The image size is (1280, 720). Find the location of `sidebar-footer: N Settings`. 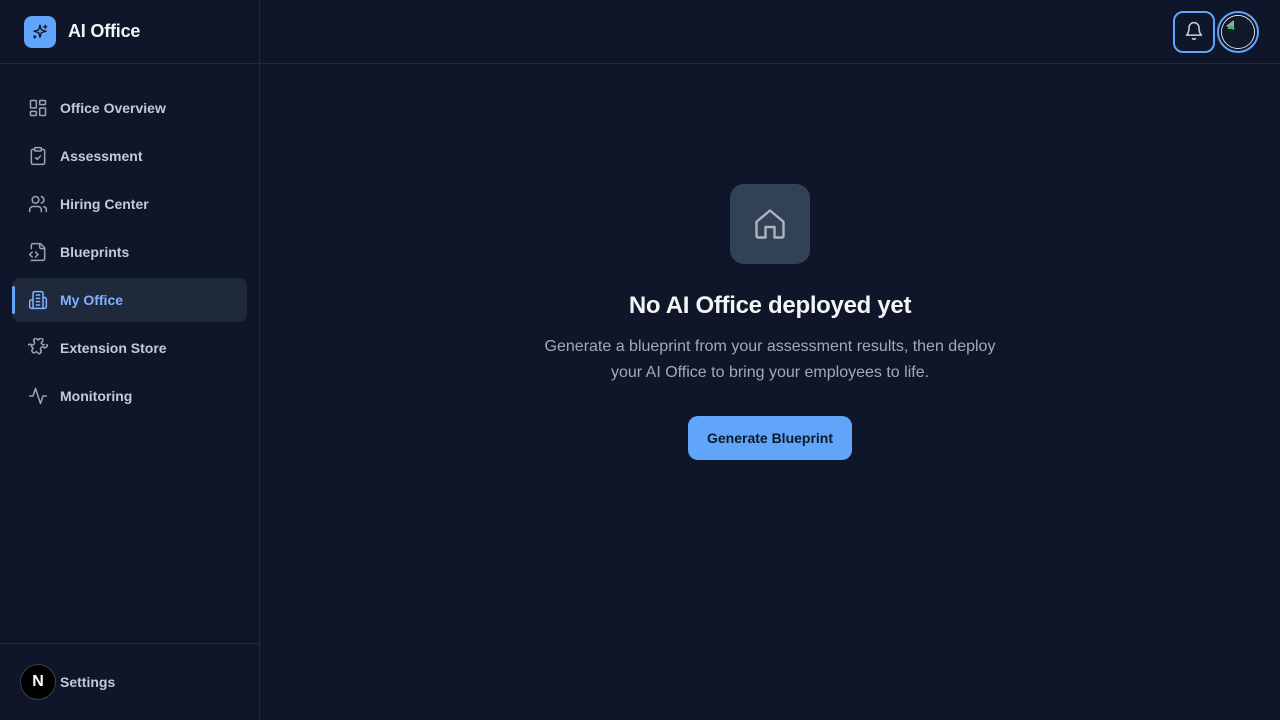

sidebar-footer: N Settings is located at coordinates (129, 681).